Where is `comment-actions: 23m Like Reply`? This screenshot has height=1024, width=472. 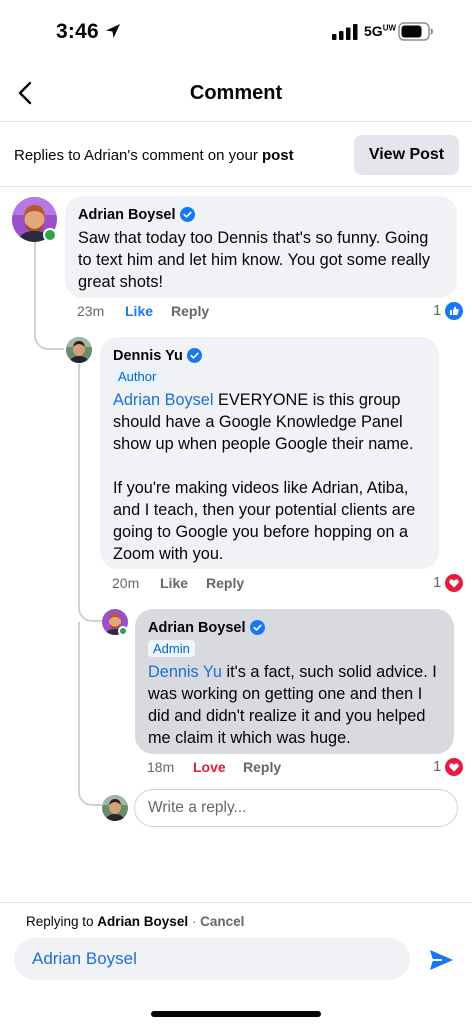 comment-actions: 23m Like Reply is located at coordinates (272, 313).